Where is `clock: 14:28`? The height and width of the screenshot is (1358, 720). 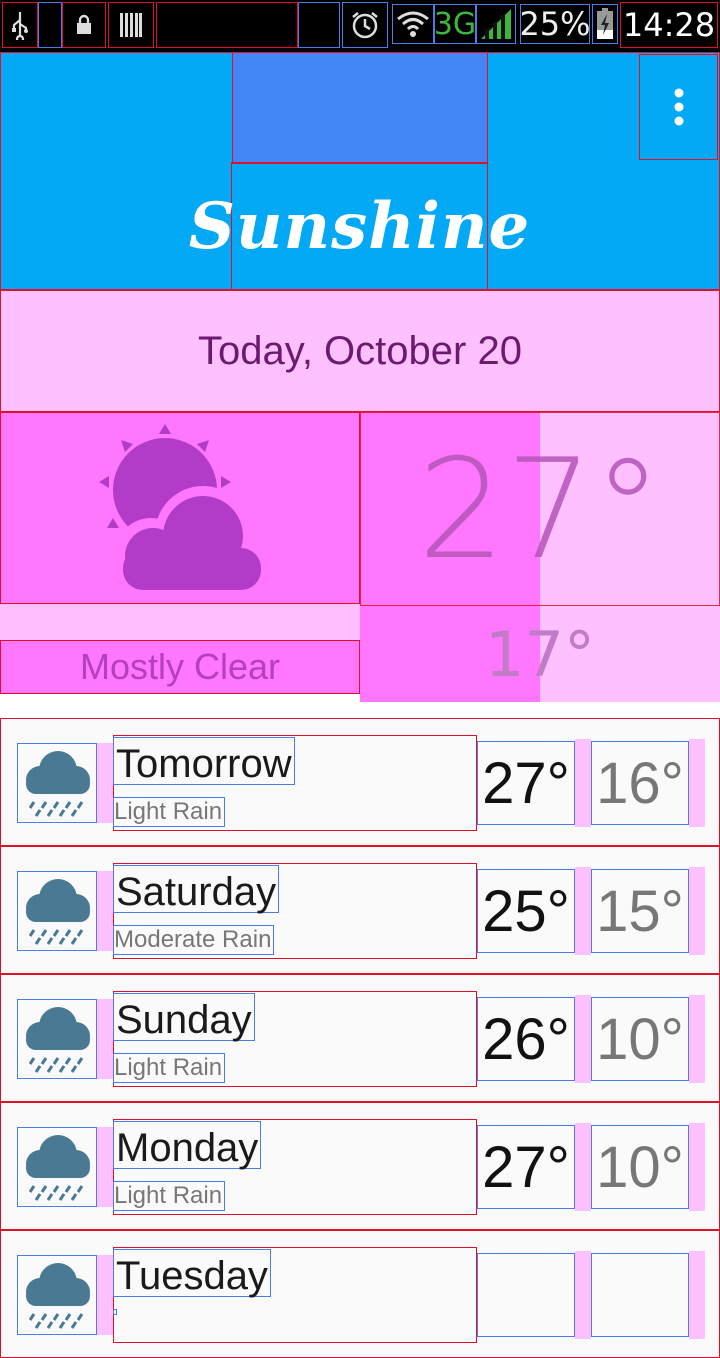
clock: 14:28 is located at coordinates (669, 25).